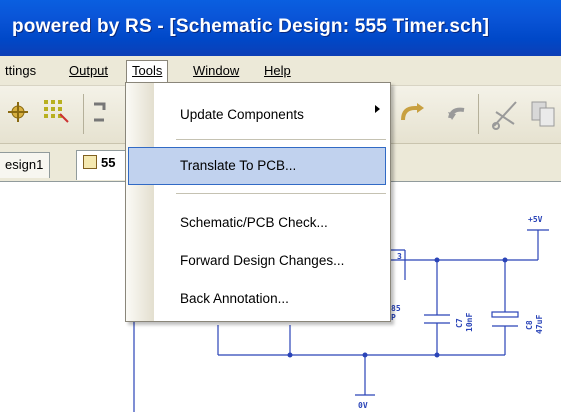 The image size is (561, 416). Describe the element at coordinates (140, 202) in the screenshot. I see `menu-gutter` at that location.